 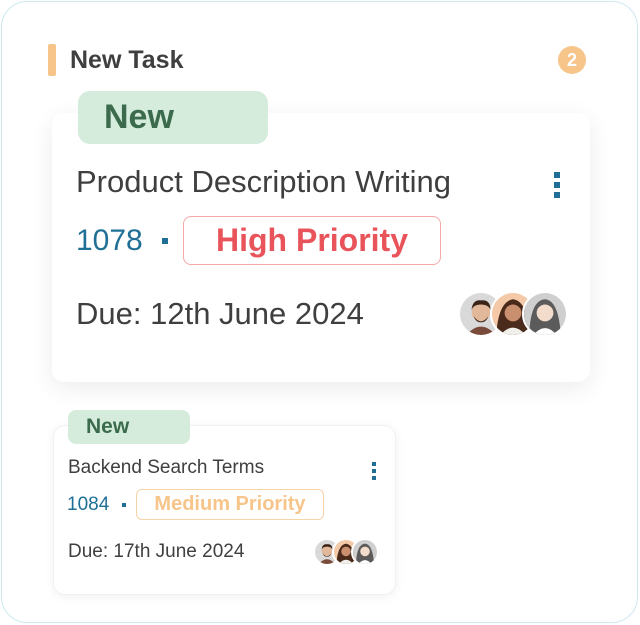 What do you see at coordinates (230, 504) in the screenshot?
I see `priority-badge: Medium Priority` at bounding box center [230, 504].